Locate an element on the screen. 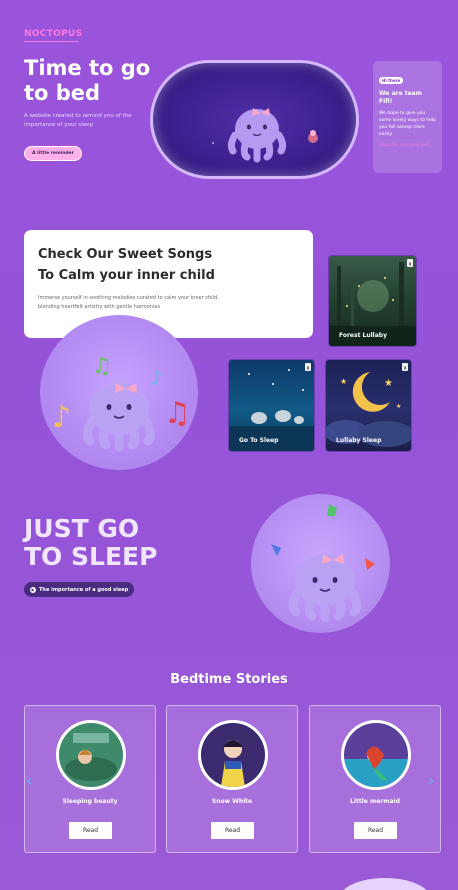 The image size is (458, 890). story-card-snow-white: Snow White Read is located at coordinates (232, 779).